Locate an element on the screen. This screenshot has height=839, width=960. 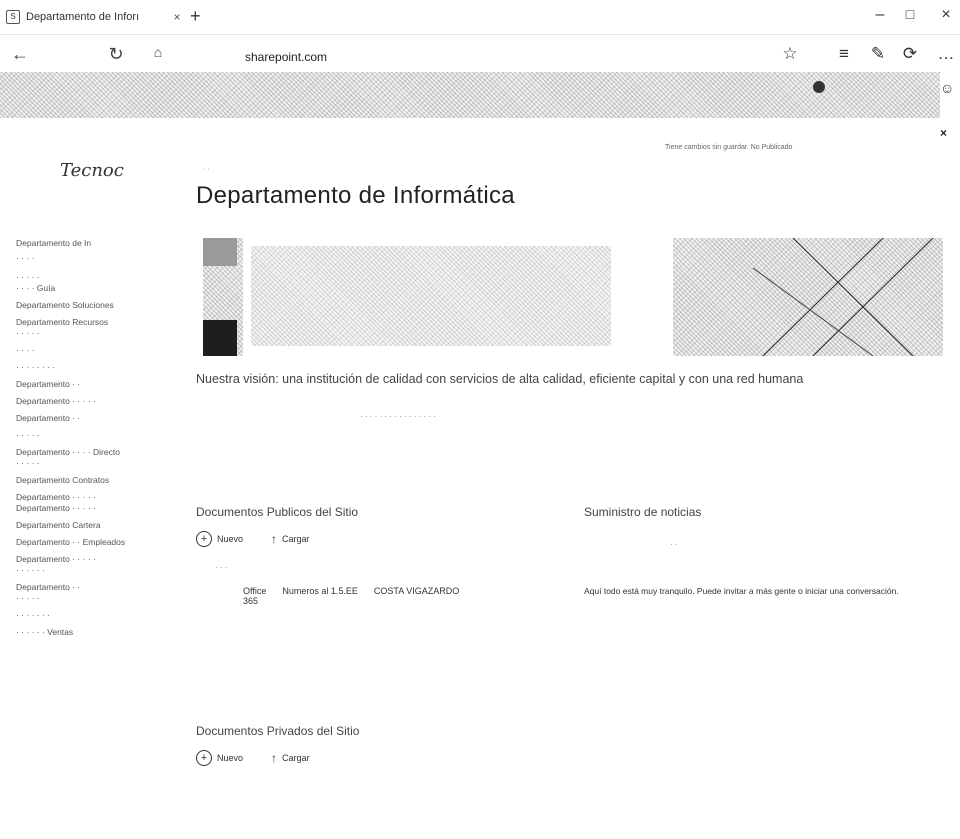
hero-cross-lines is located at coordinates (843, 297).